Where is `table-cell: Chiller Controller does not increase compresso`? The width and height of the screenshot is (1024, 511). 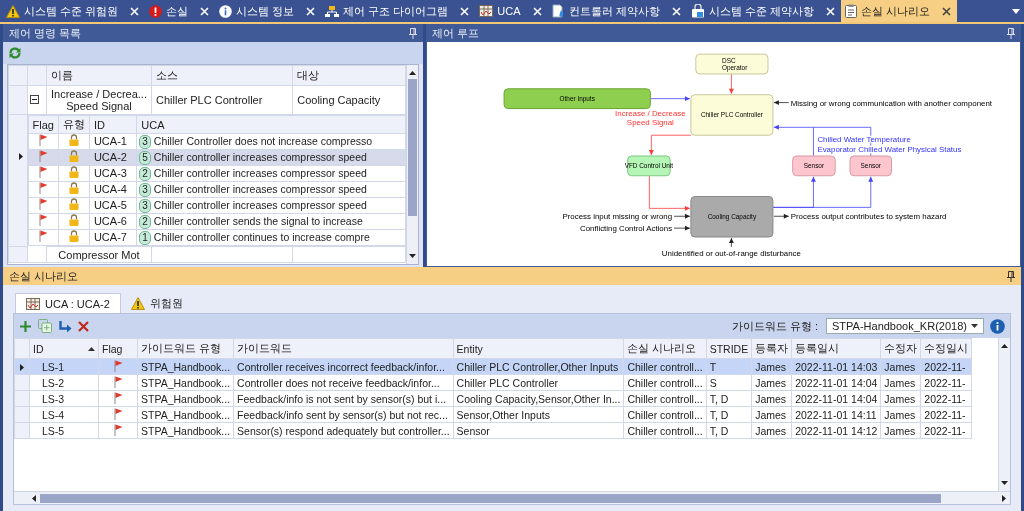 table-cell: Chiller Controller does not increase compresso is located at coordinates (263, 140).